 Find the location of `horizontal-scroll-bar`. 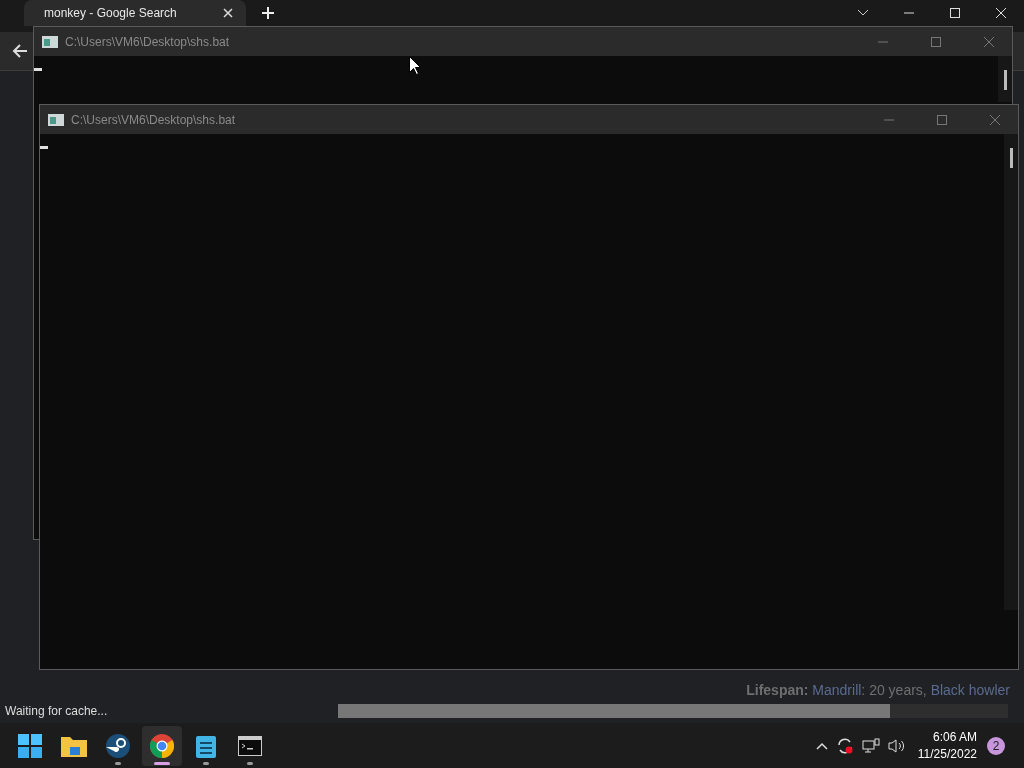

horizontal-scroll-bar is located at coordinates (673, 711).